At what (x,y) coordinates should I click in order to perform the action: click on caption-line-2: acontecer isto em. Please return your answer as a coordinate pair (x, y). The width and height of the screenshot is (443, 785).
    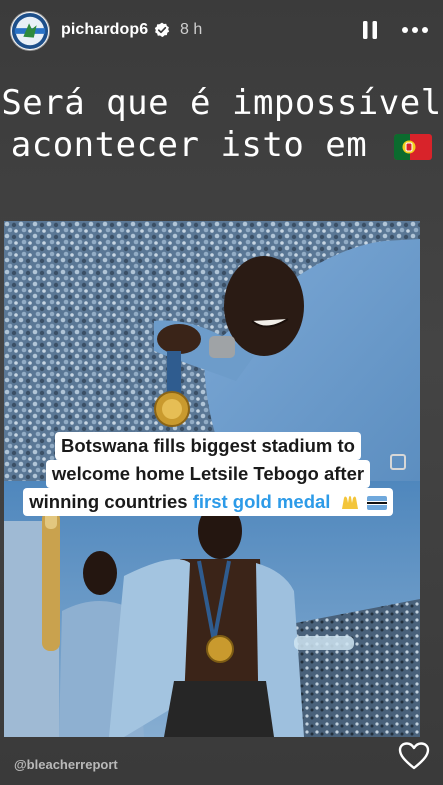
    Looking at the image, I should click on (221, 145).